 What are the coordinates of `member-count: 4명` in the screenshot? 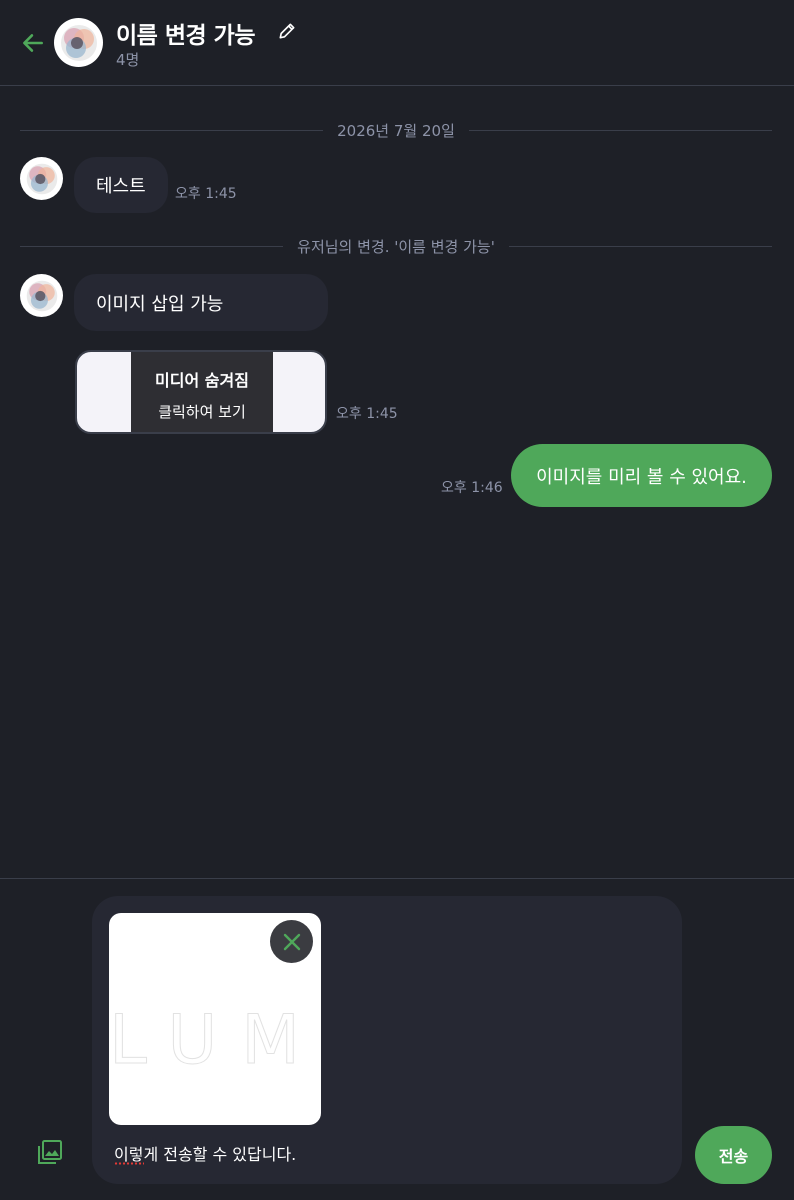 It's located at (128, 60).